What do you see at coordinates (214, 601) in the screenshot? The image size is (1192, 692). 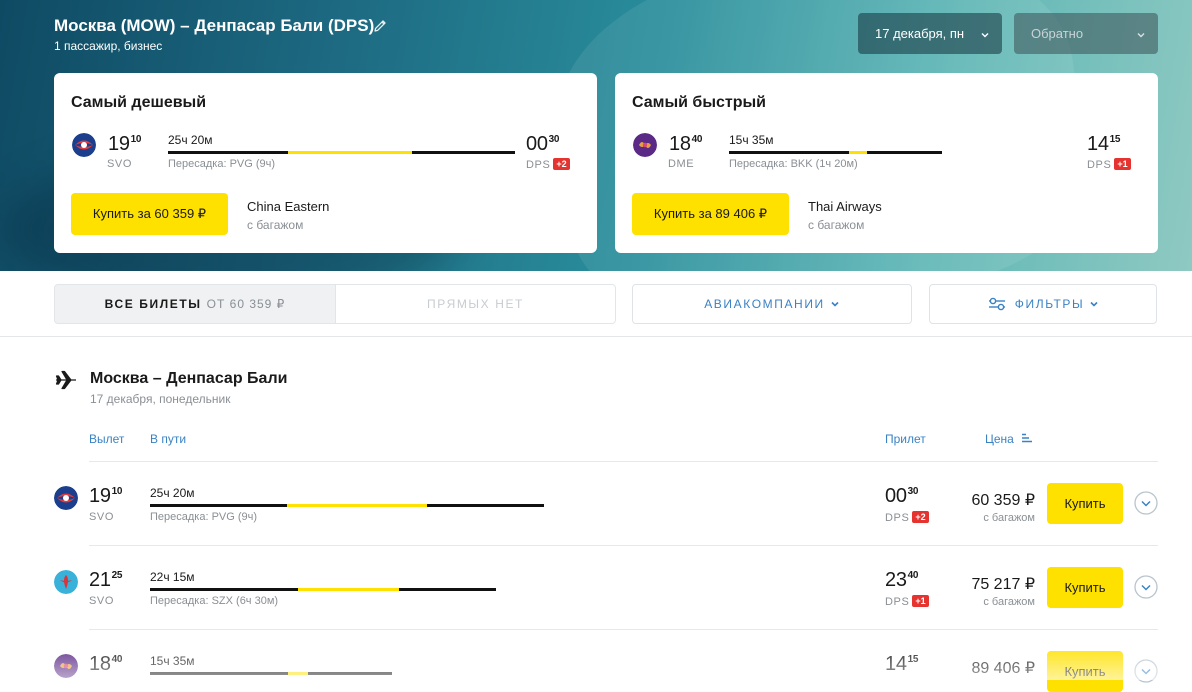 I see `layover-info: Пересадка: SZX (6ч 30м)` at bounding box center [214, 601].